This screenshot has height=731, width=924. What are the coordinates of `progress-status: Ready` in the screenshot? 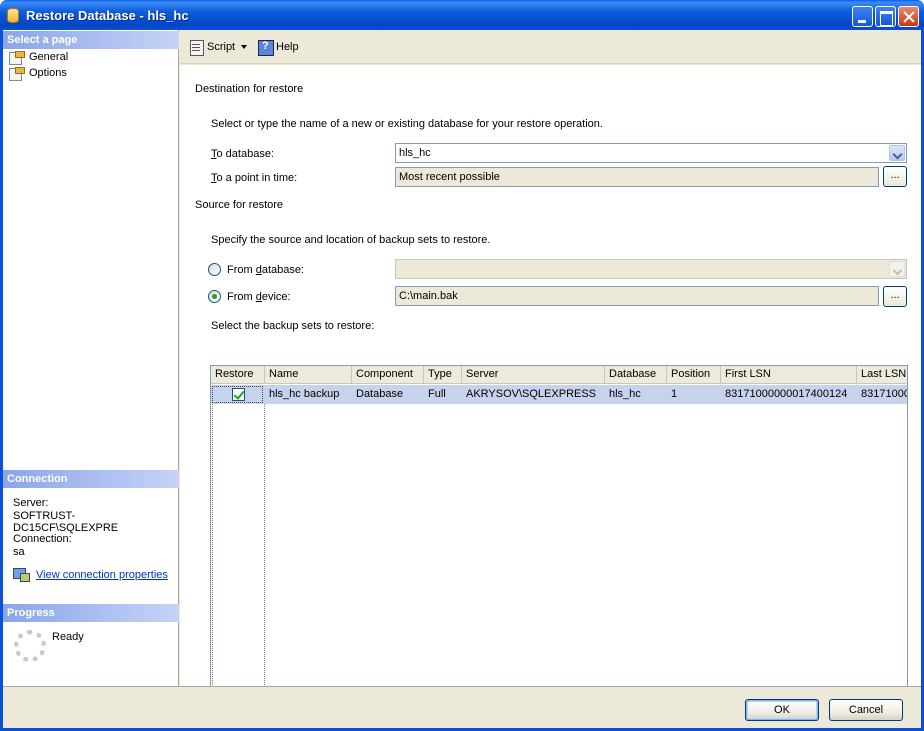 It's located at (68, 637).